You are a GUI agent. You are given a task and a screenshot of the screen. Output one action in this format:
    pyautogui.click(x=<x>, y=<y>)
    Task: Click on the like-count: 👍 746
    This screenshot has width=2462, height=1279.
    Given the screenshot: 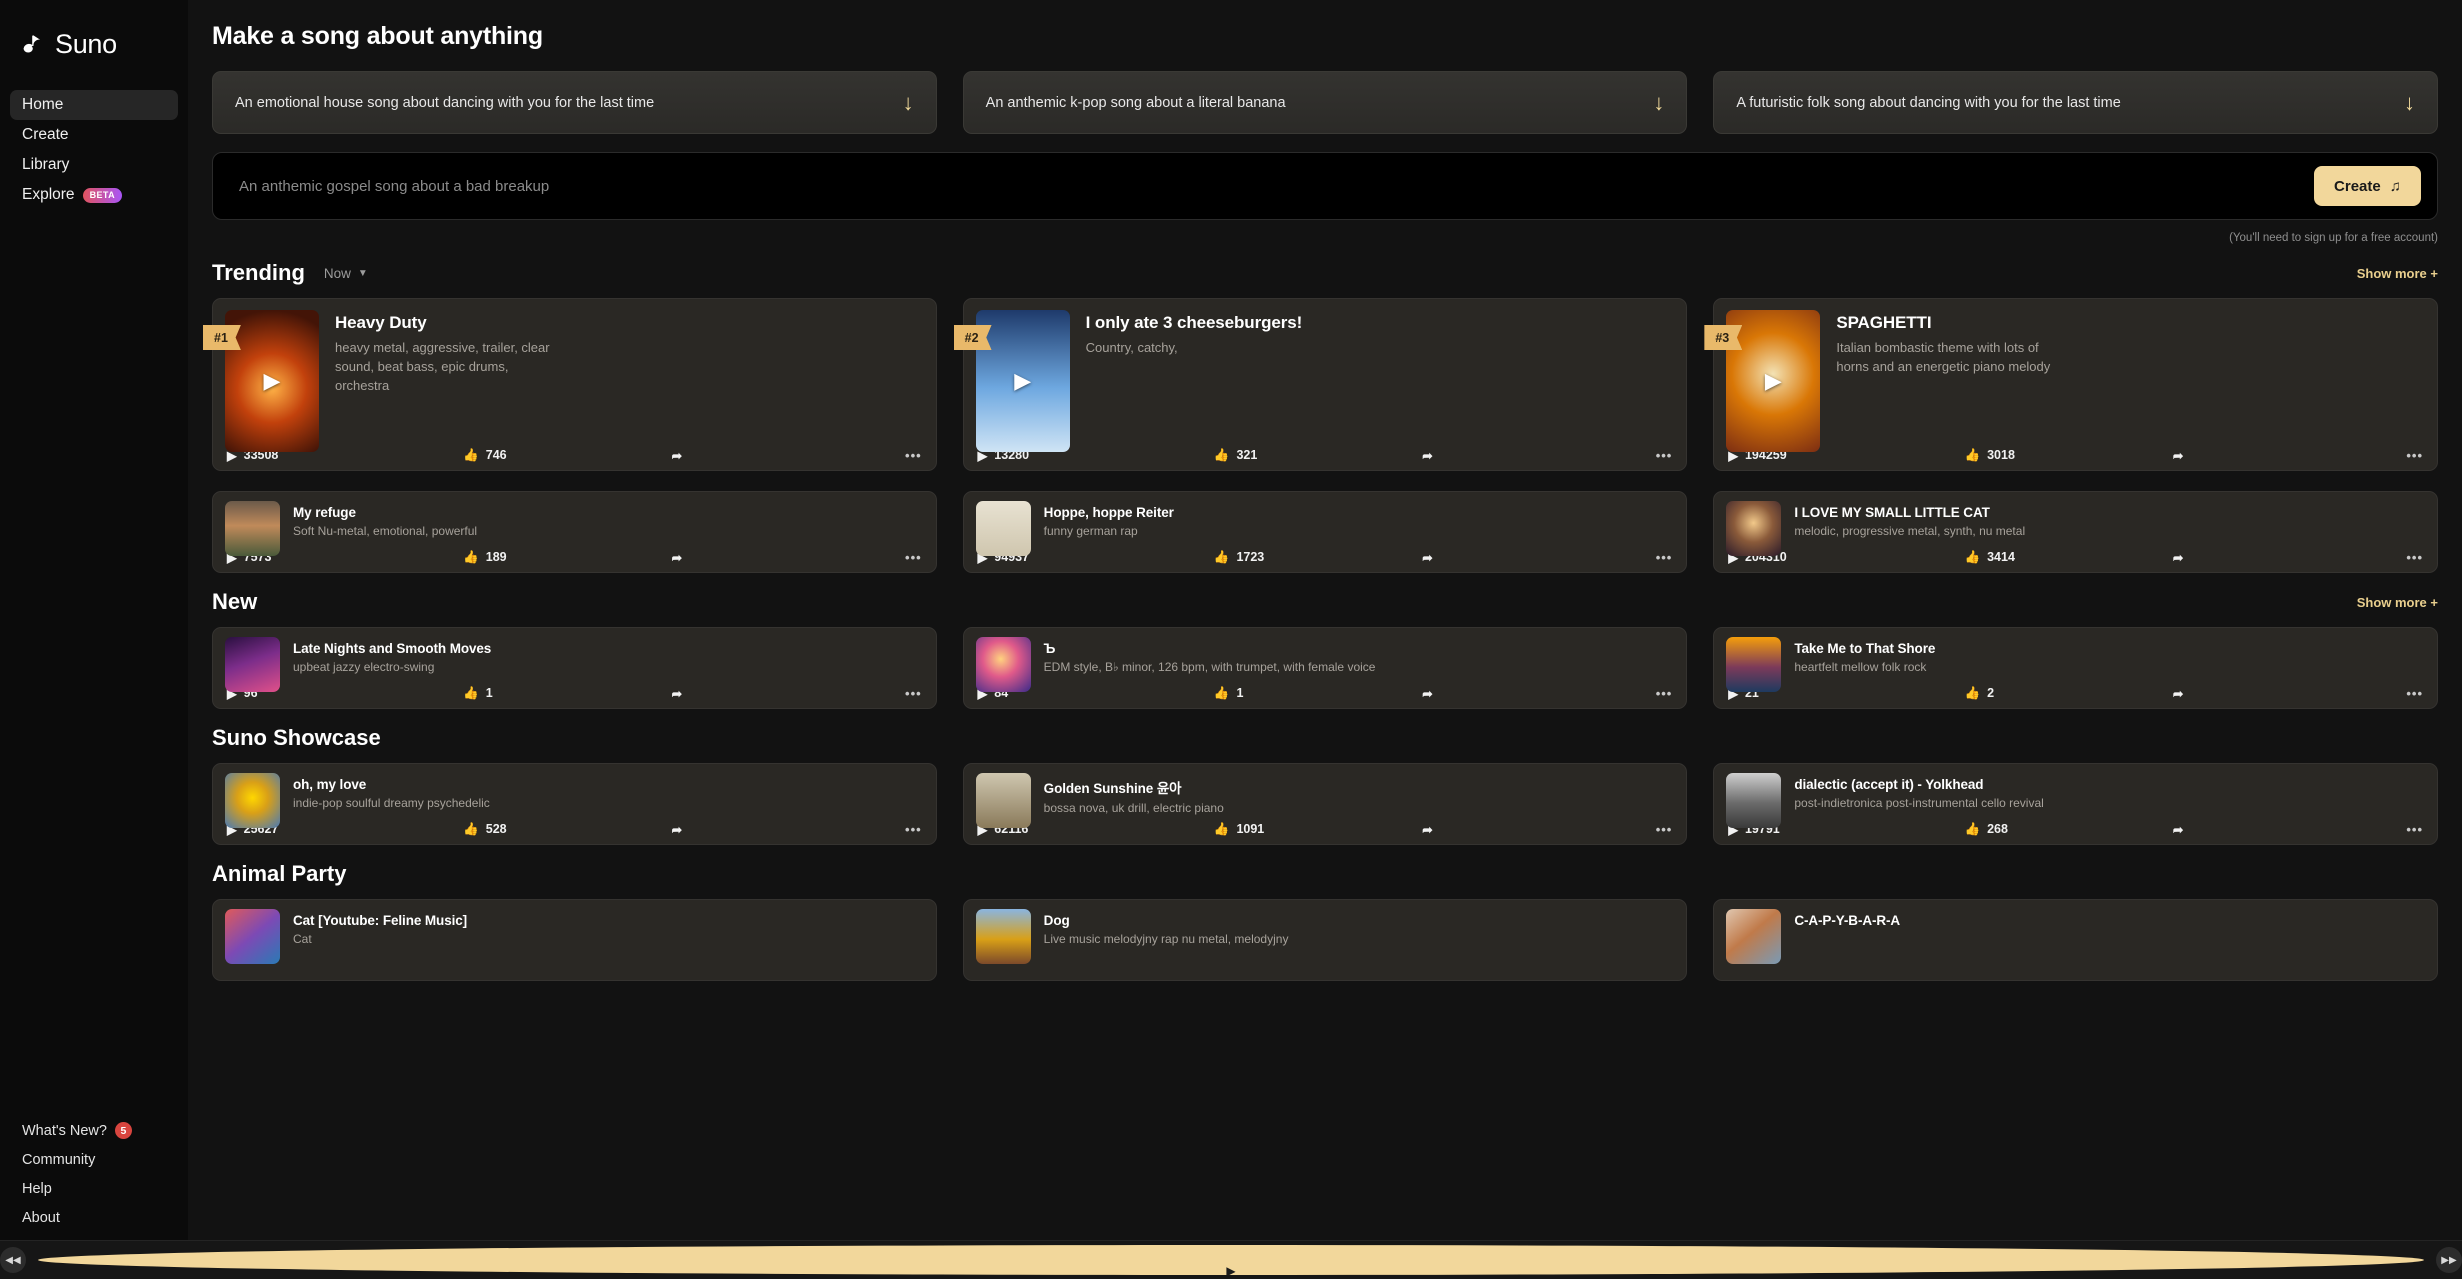 What is the action you would take?
    pyautogui.click(x=567, y=455)
    